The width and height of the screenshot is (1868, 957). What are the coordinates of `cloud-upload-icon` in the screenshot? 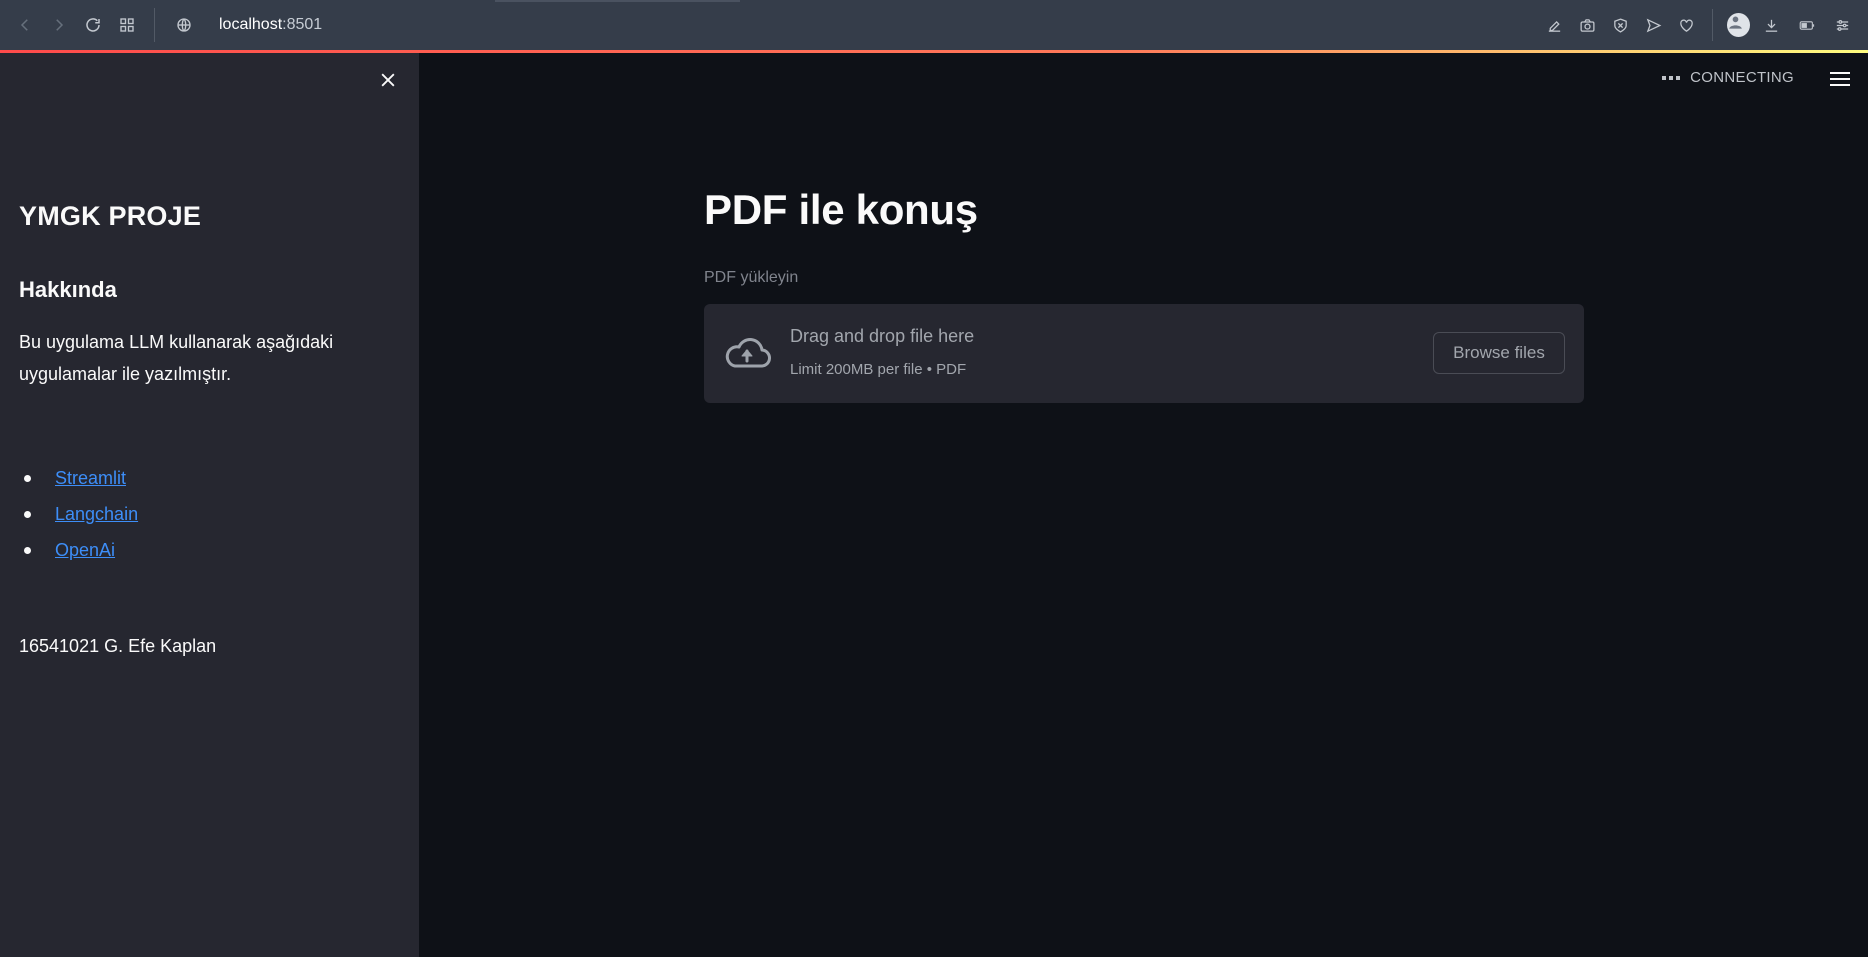 It's located at (747, 352).